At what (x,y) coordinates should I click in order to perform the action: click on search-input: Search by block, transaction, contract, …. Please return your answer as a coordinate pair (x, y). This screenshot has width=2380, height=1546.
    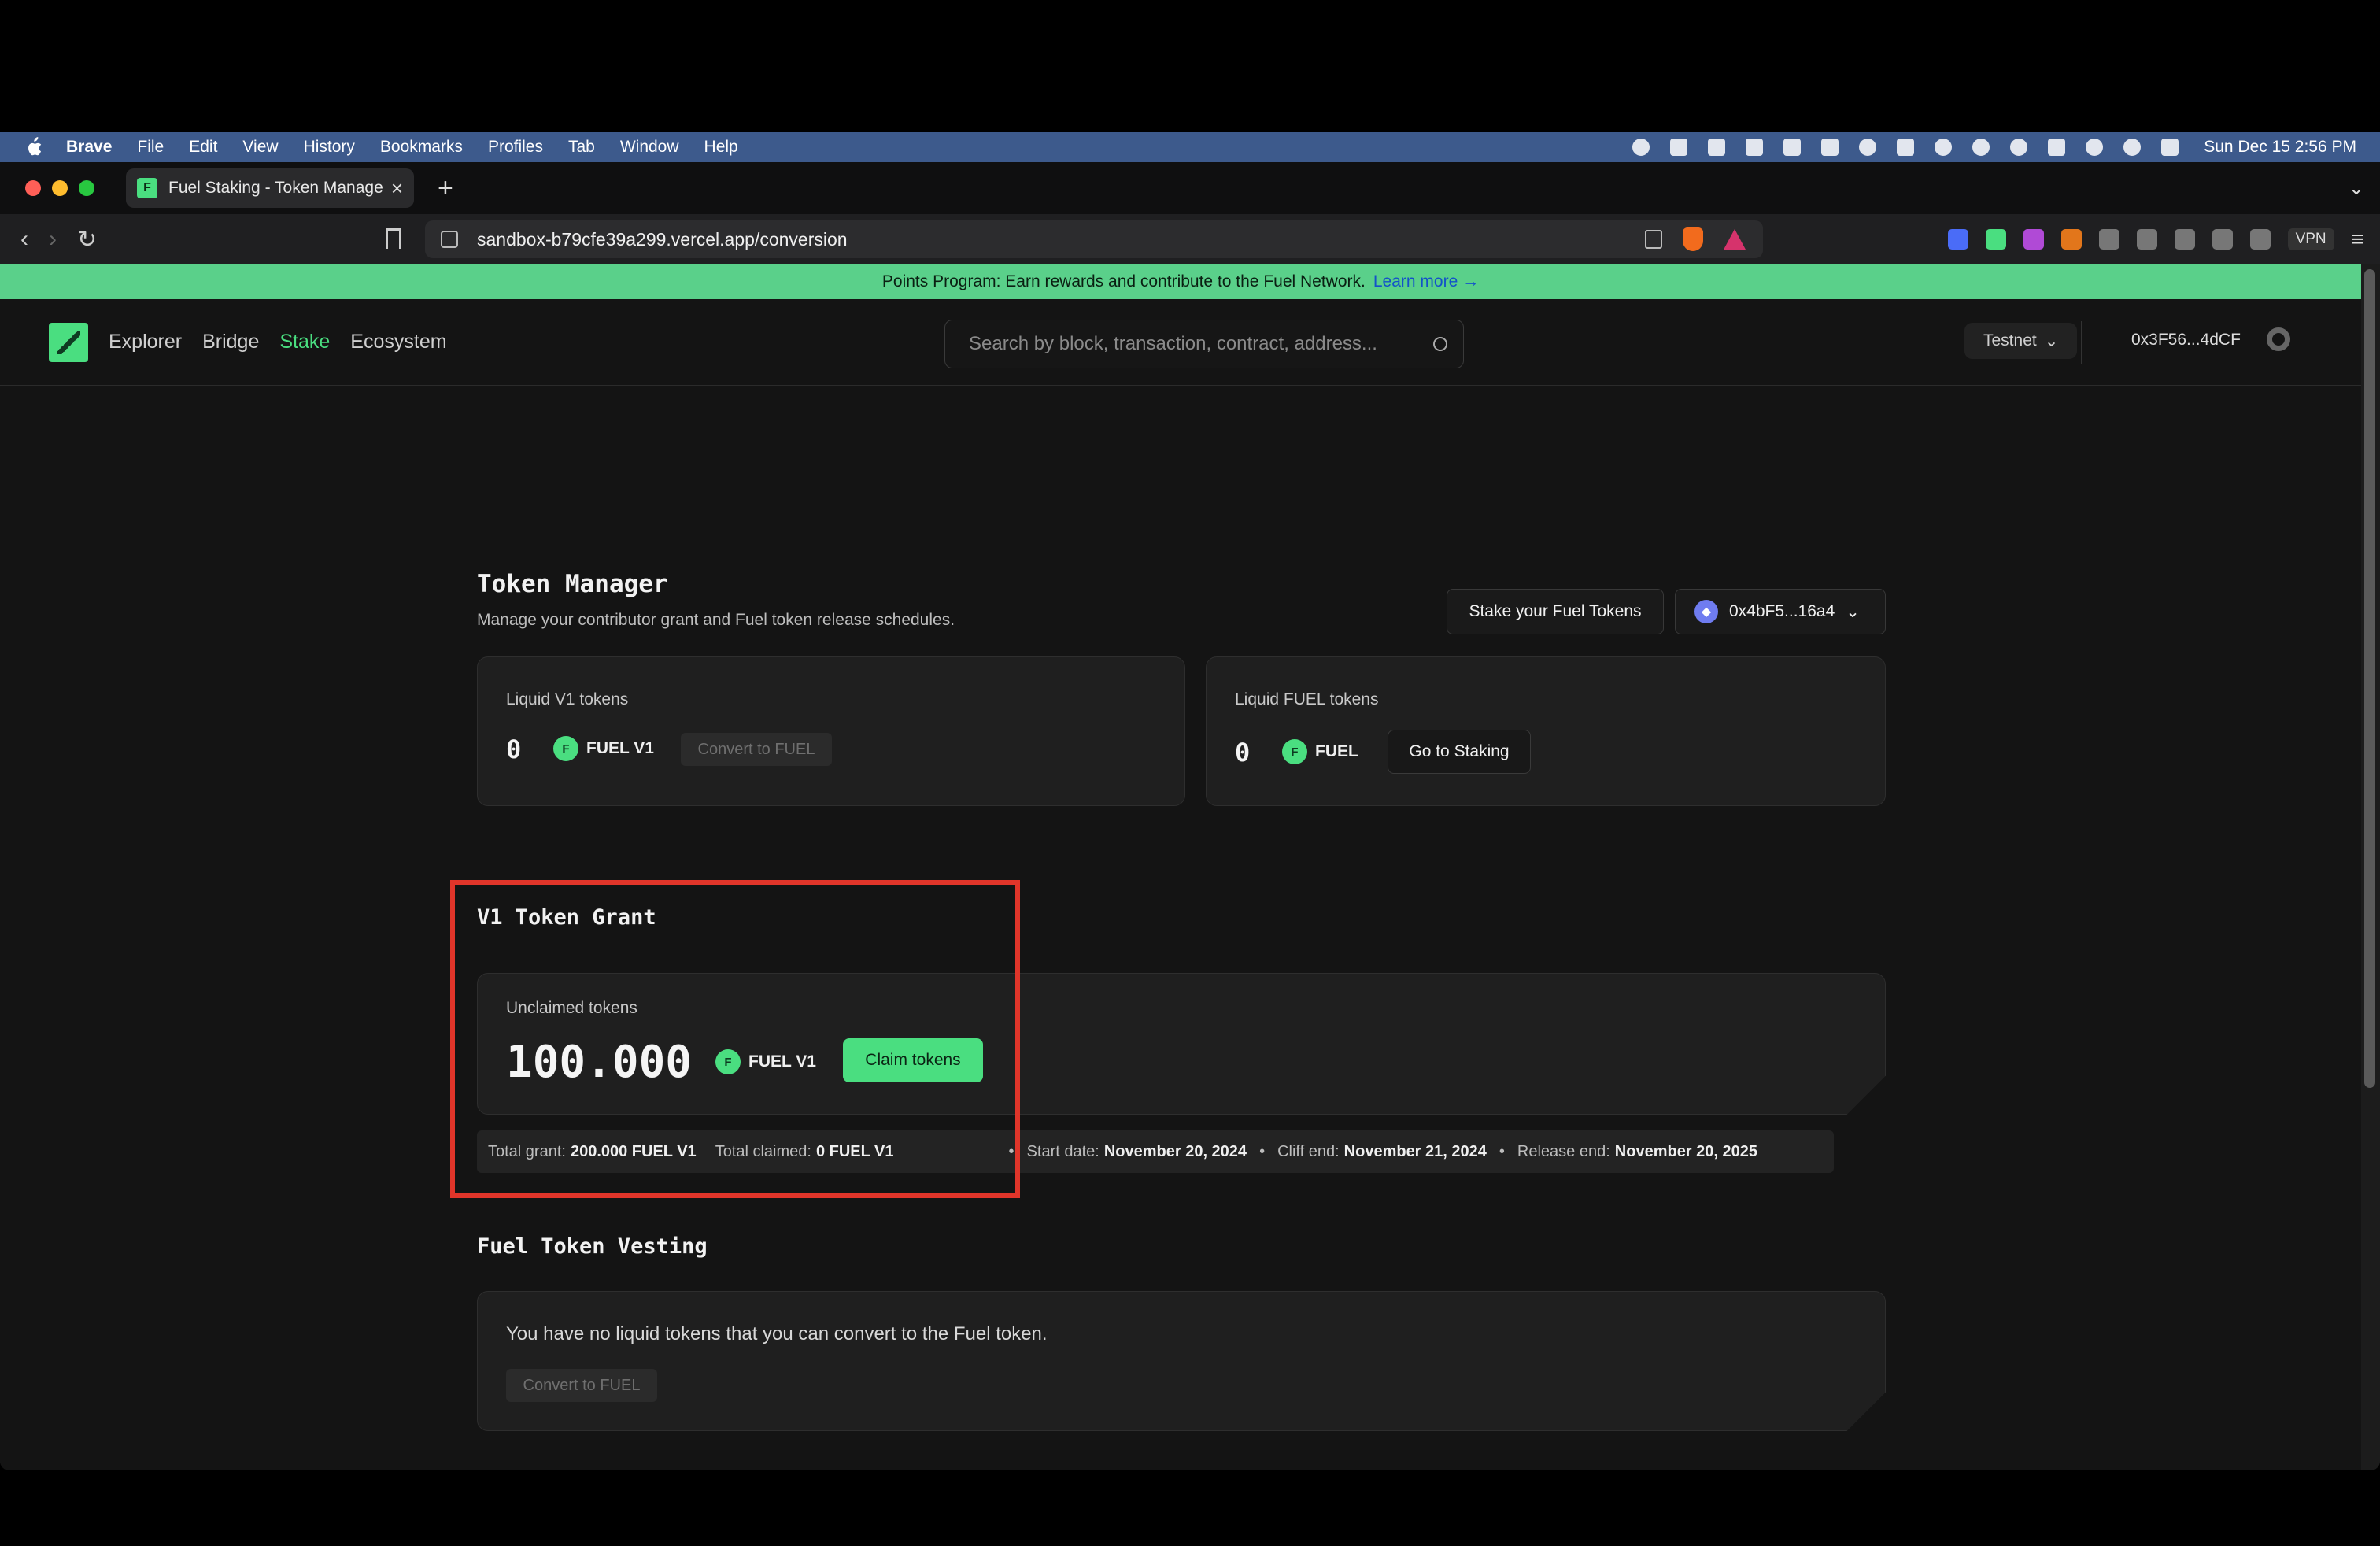
    Looking at the image, I should click on (1204, 344).